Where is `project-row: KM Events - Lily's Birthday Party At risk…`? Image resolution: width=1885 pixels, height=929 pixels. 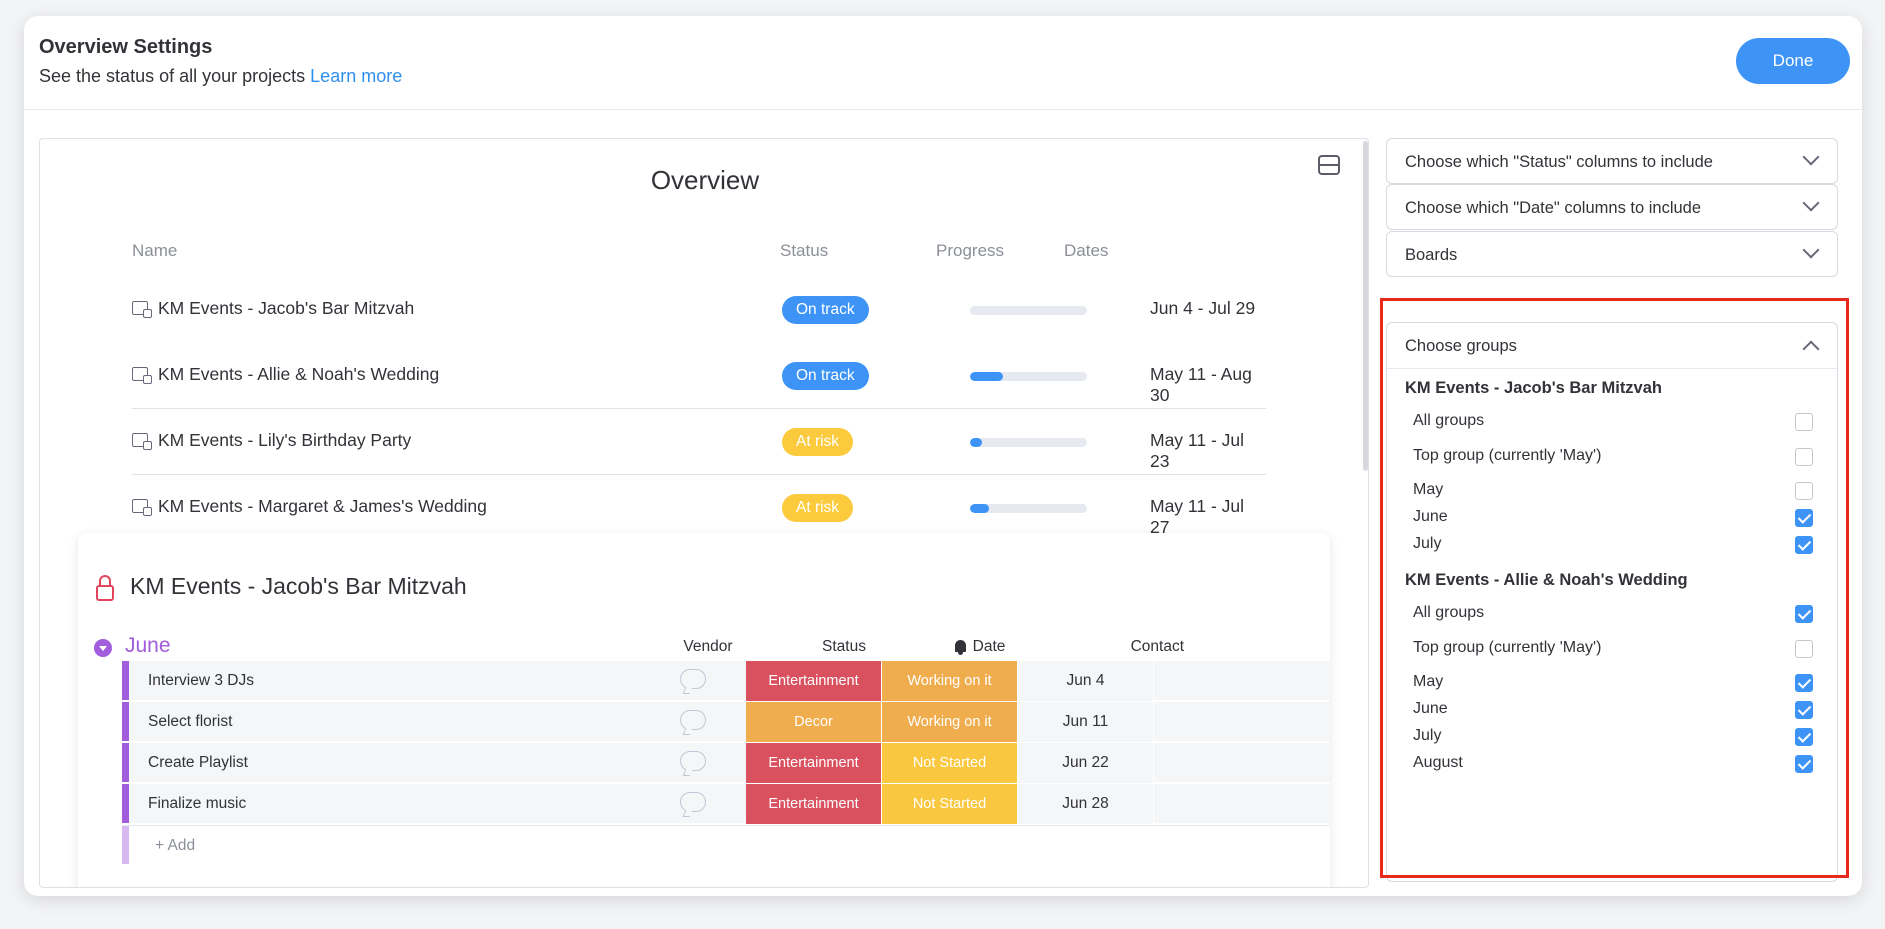
project-row: KM Events - Lily's Birthday Party At risk… is located at coordinates (699, 442).